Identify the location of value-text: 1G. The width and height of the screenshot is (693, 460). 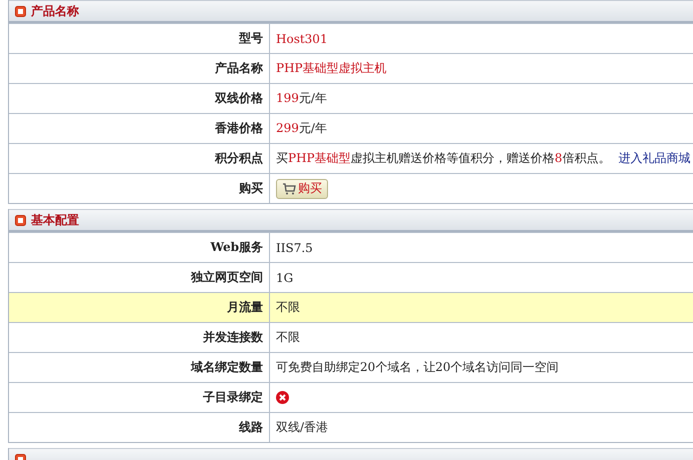
(285, 277).